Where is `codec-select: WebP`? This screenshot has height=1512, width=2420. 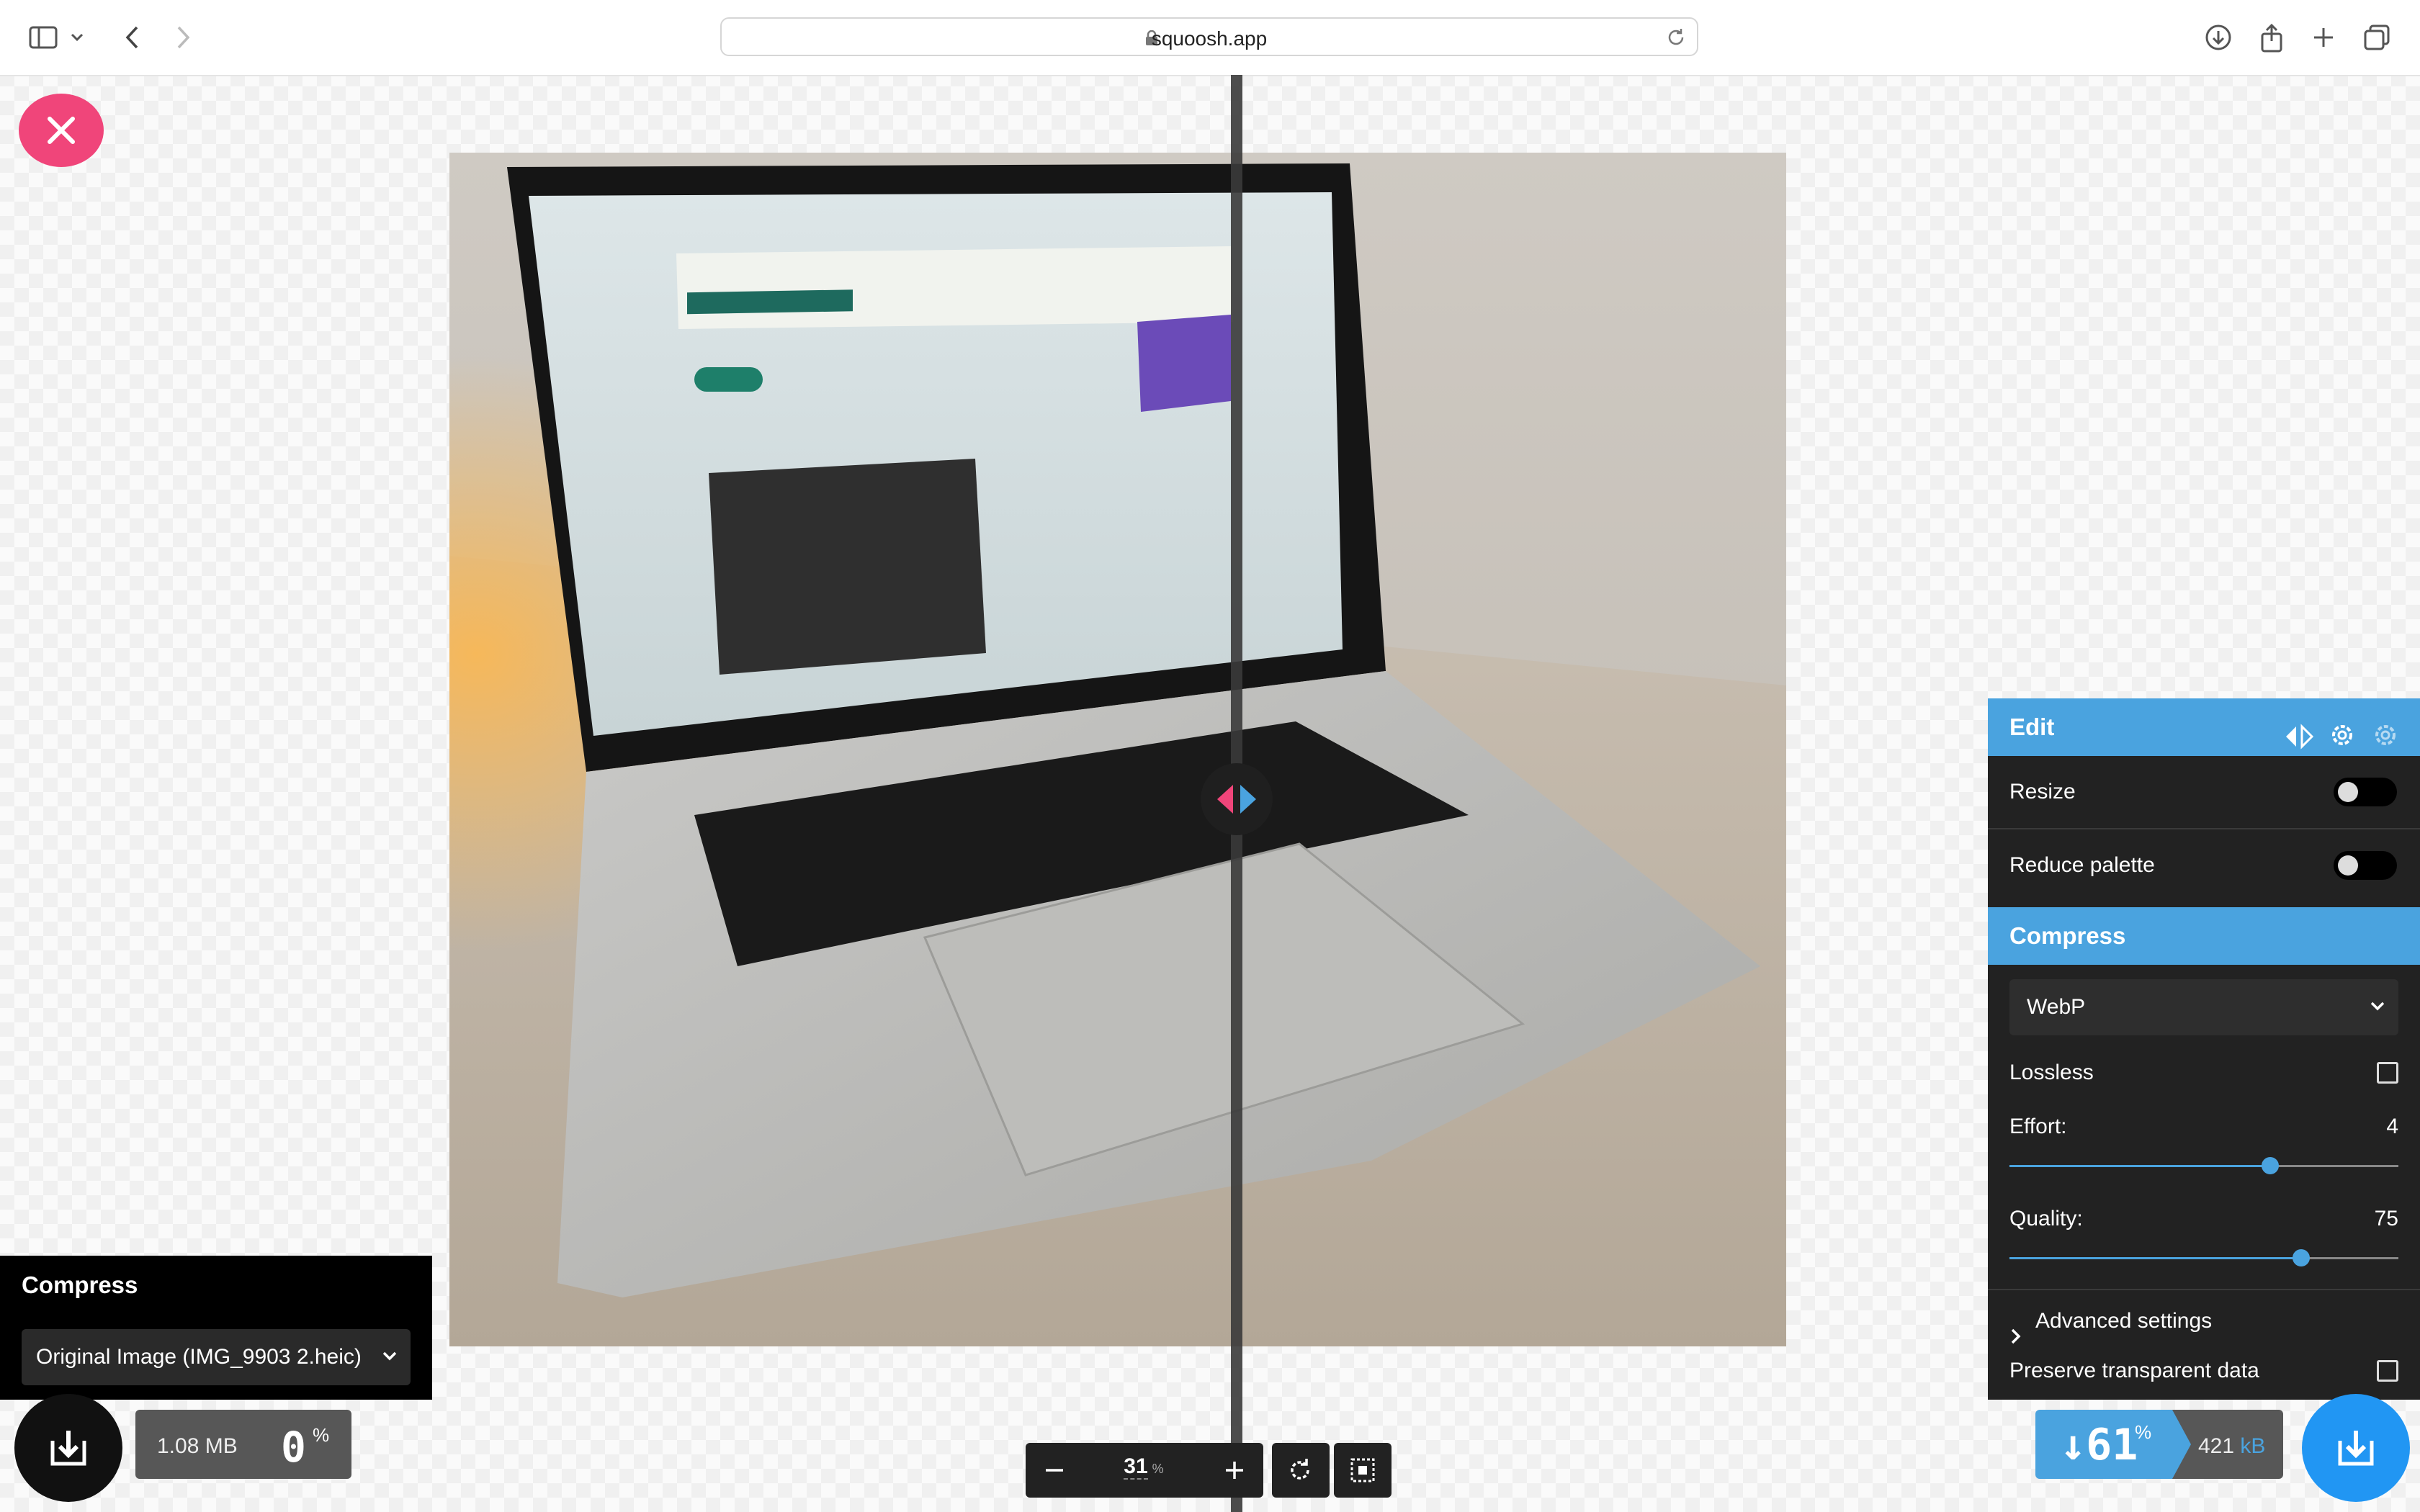 codec-select: WebP is located at coordinates (2203, 1007).